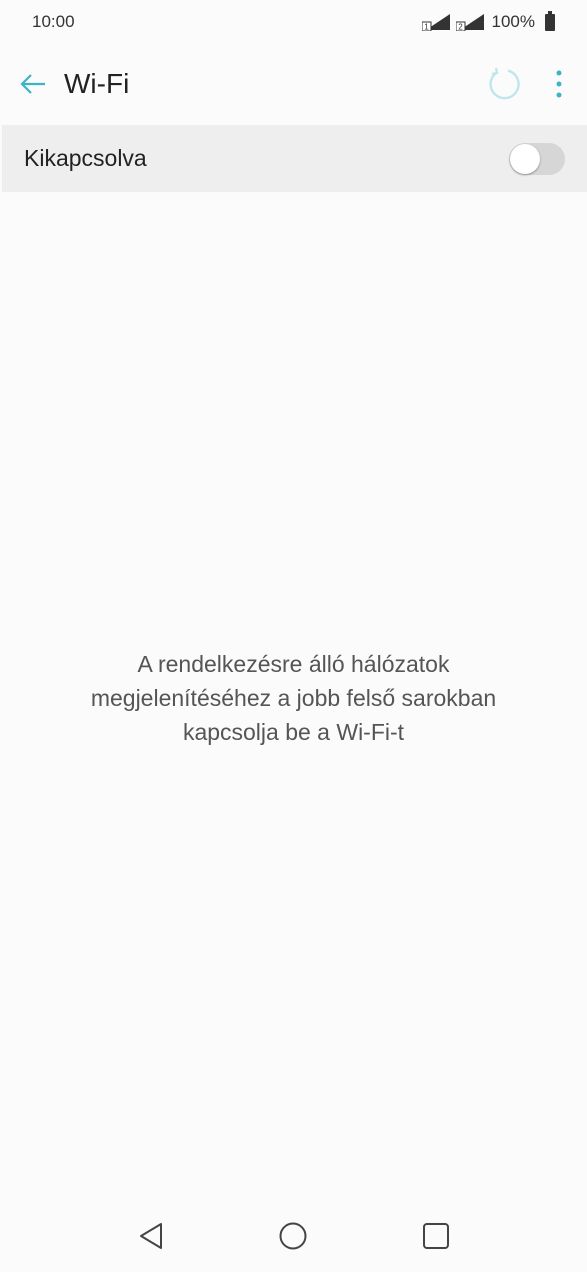  I want to click on hint-line-2: megjelenítéséhez a jobb felső sarokban, so click(293, 698).